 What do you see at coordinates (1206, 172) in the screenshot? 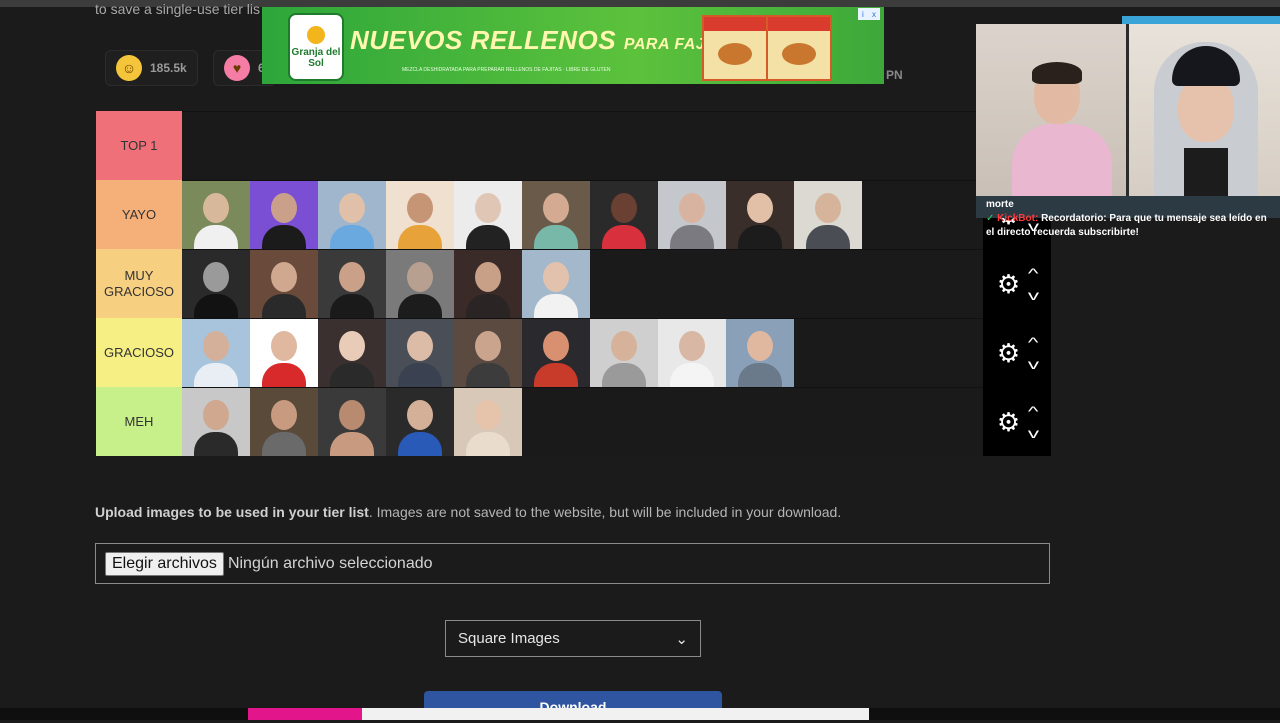
I see `streamer-2-shirt` at bounding box center [1206, 172].